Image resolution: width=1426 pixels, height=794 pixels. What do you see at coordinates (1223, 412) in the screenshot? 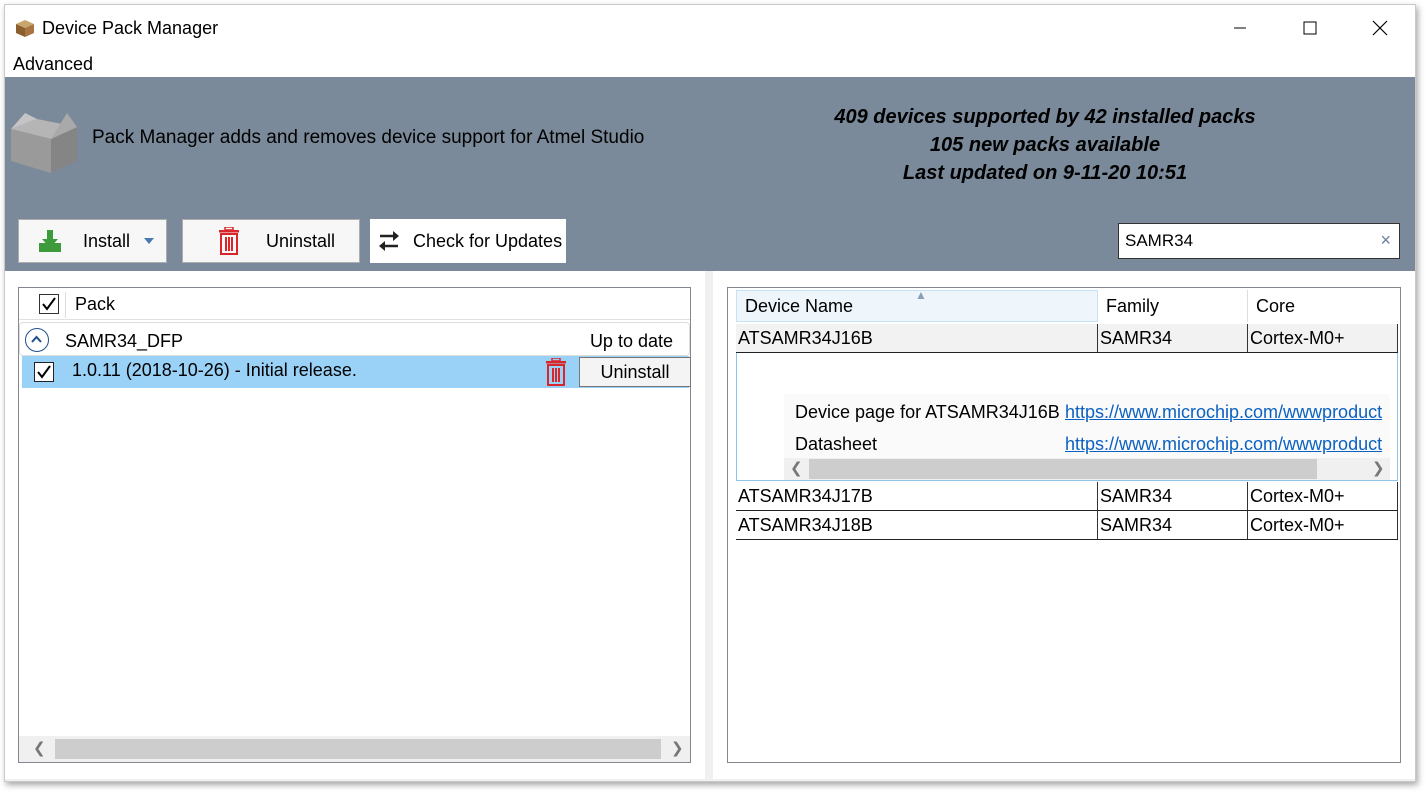
I see `device-page-link: https://www.microchip.com/wwwproduct` at bounding box center [1223, 412].